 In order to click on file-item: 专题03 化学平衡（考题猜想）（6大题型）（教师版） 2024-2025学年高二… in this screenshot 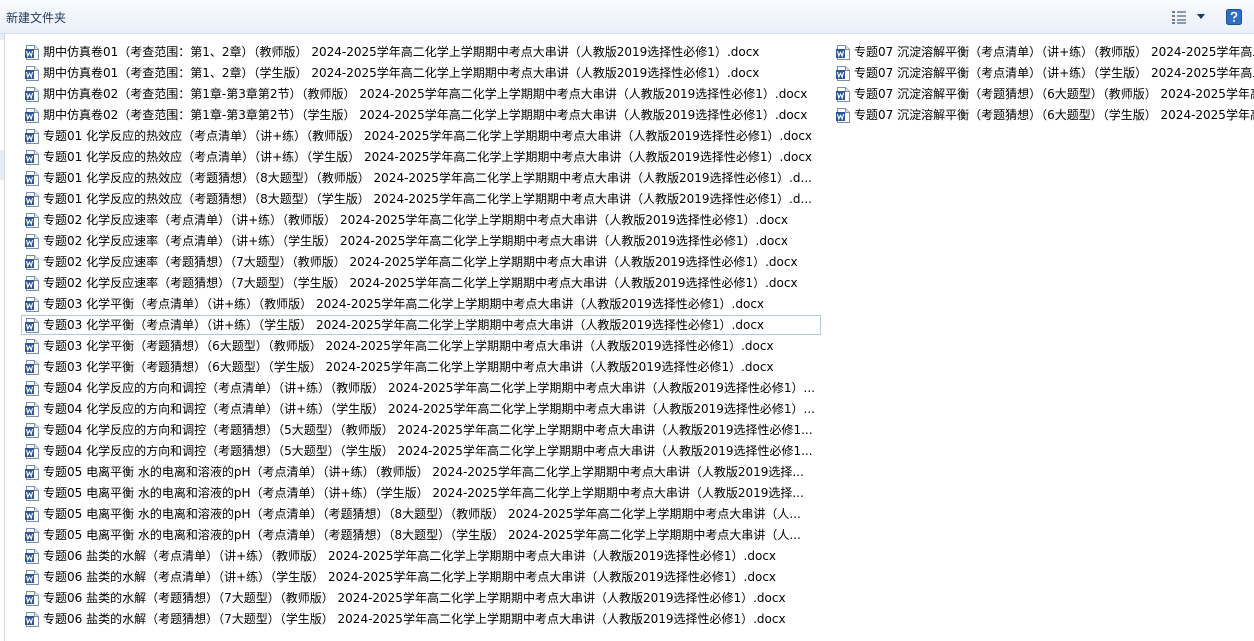, I will do `click(421, 346)`.